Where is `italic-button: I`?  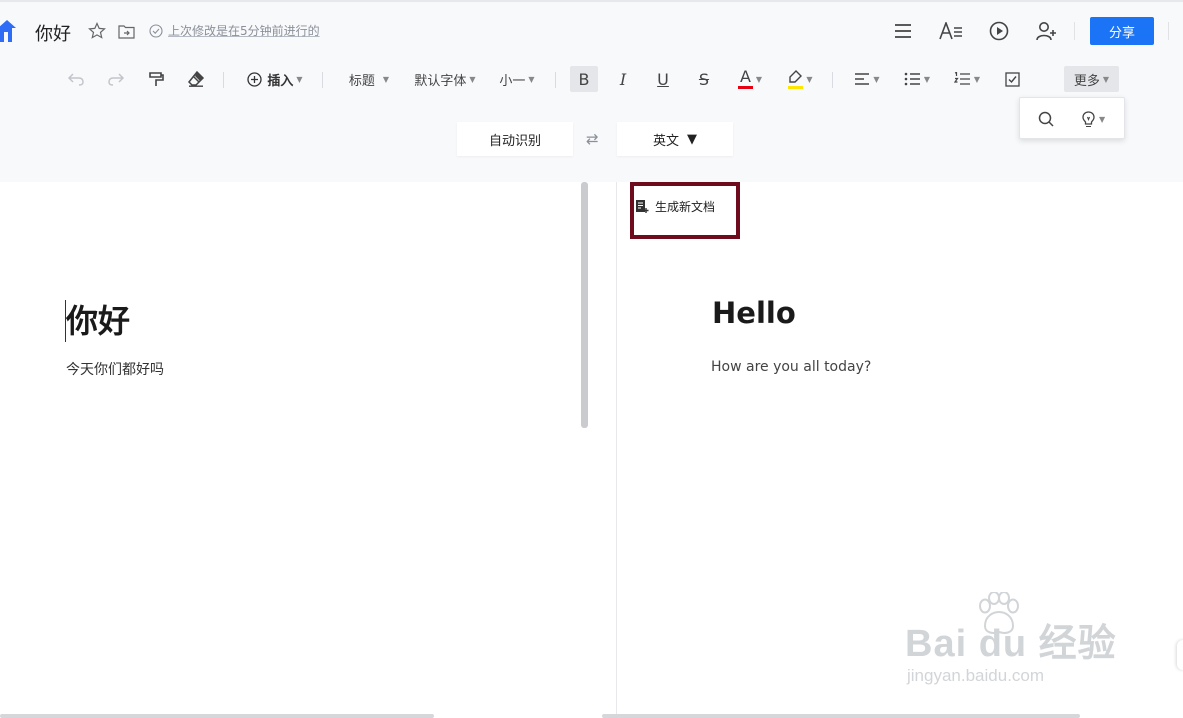
italic-button: I is located at coordinates (623, 79).